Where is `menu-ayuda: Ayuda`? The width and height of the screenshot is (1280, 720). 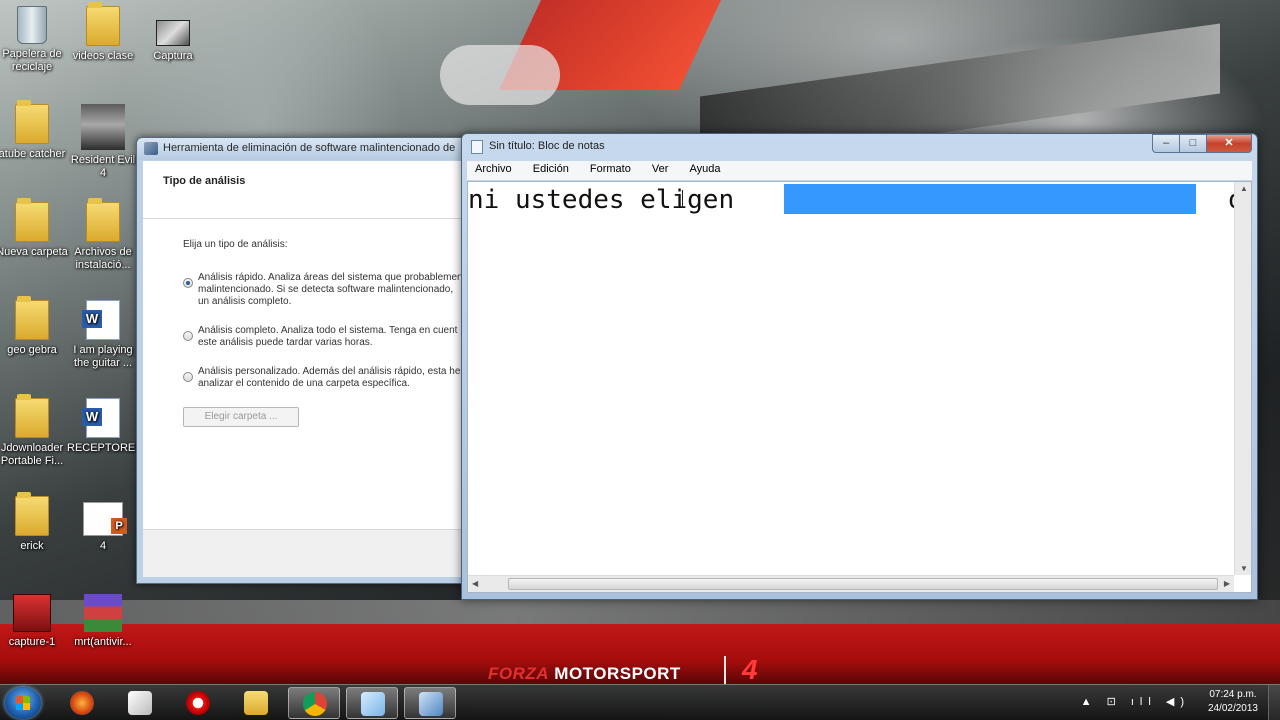 menu-ayuda: Ayuda is located at coordinates (705, 169).